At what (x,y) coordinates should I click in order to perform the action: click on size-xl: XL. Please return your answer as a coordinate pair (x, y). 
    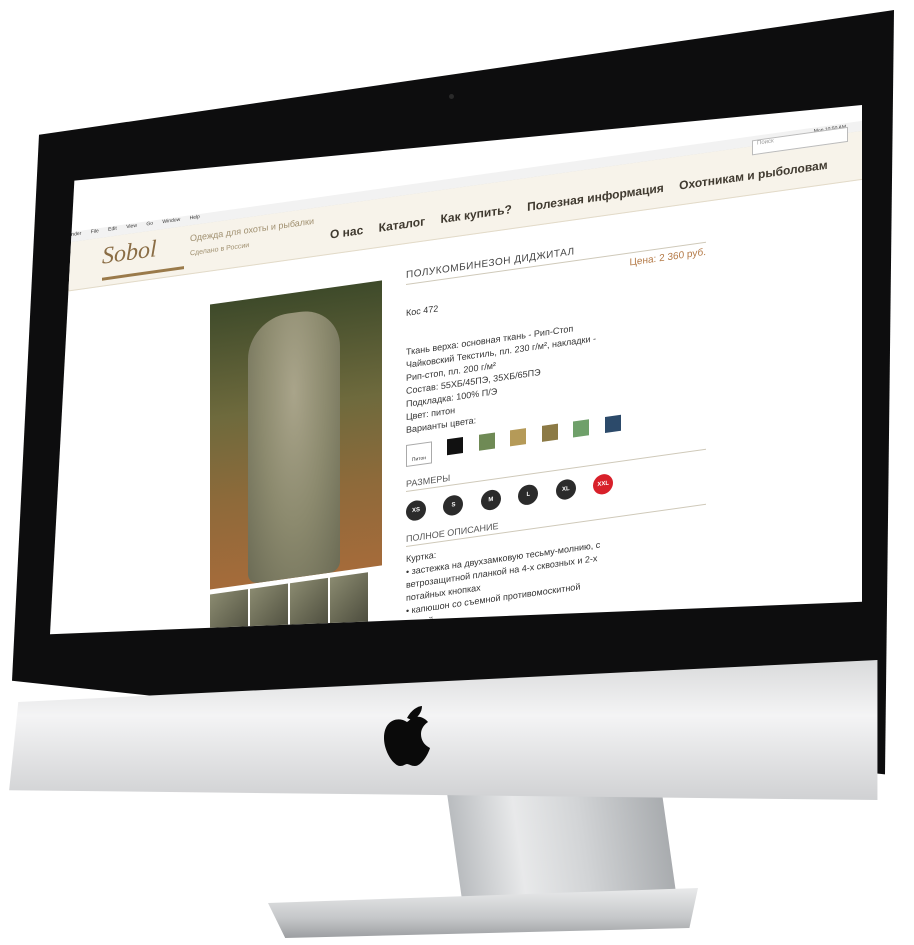
    Looking at the image, I should click on (565, 489).